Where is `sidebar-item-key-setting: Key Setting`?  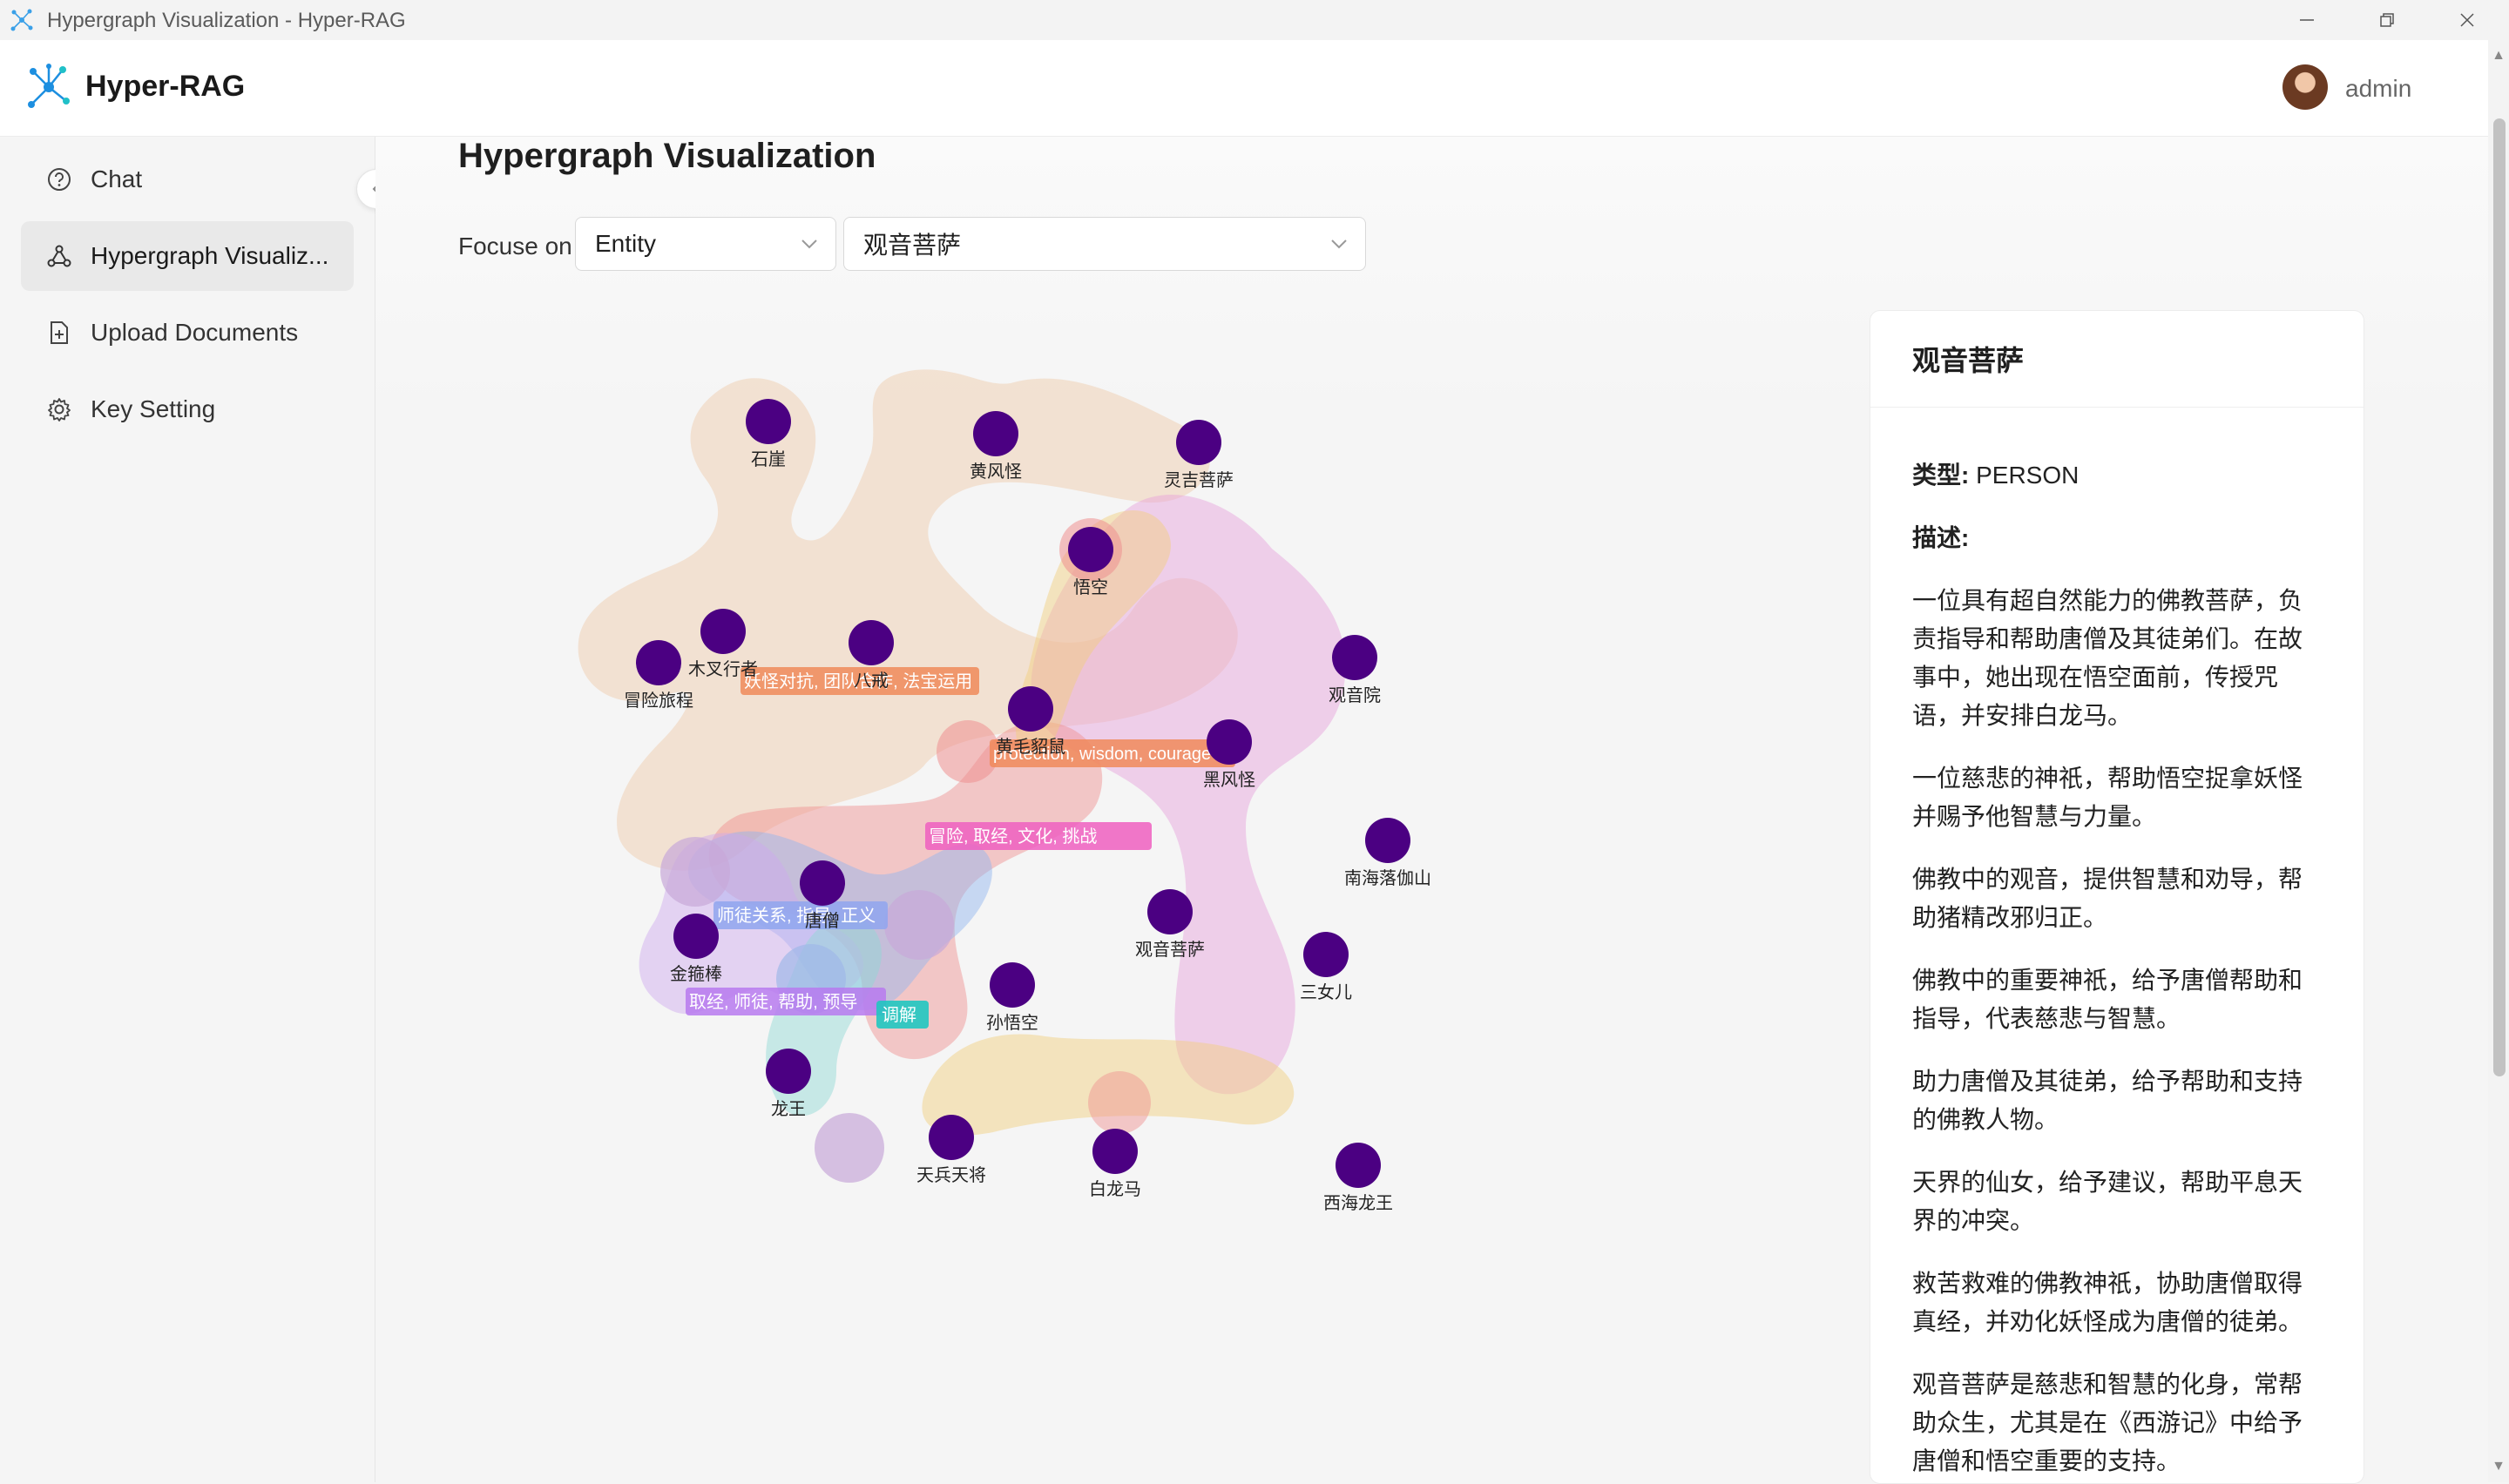
sidebar-item-key-setting: Key Setting is located at coordinates (187, 409).